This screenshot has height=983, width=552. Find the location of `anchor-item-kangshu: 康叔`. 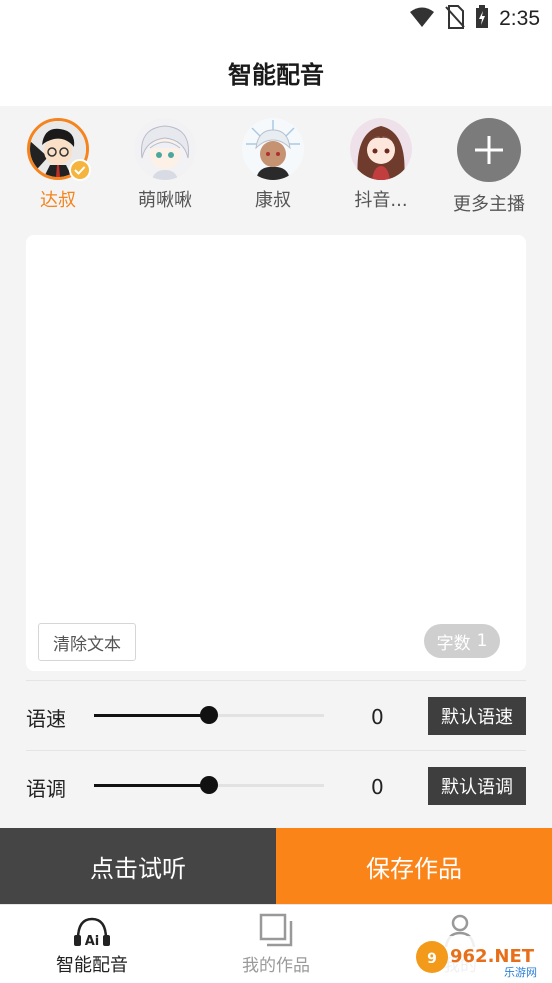

anchor-item-kangshu: 康叔 is located at coordinates (273, 165).